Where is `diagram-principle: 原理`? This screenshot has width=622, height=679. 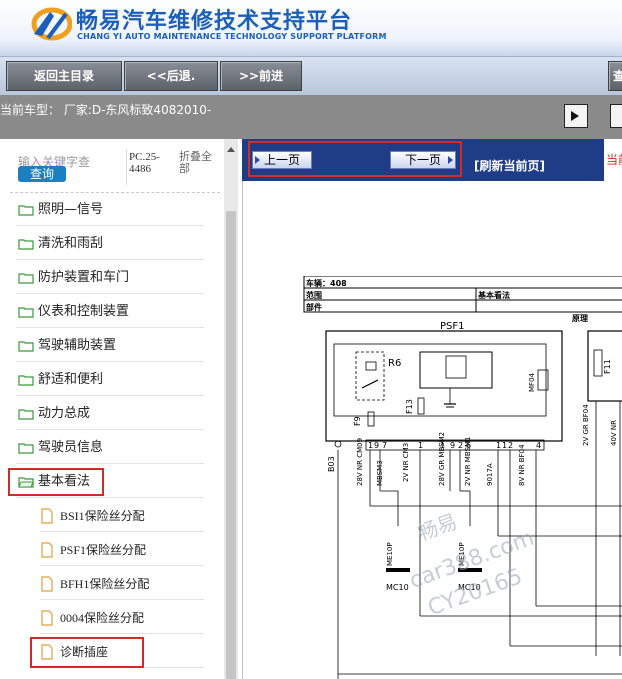
diagram-principle: 原理 is located at coordinates (580, 318).